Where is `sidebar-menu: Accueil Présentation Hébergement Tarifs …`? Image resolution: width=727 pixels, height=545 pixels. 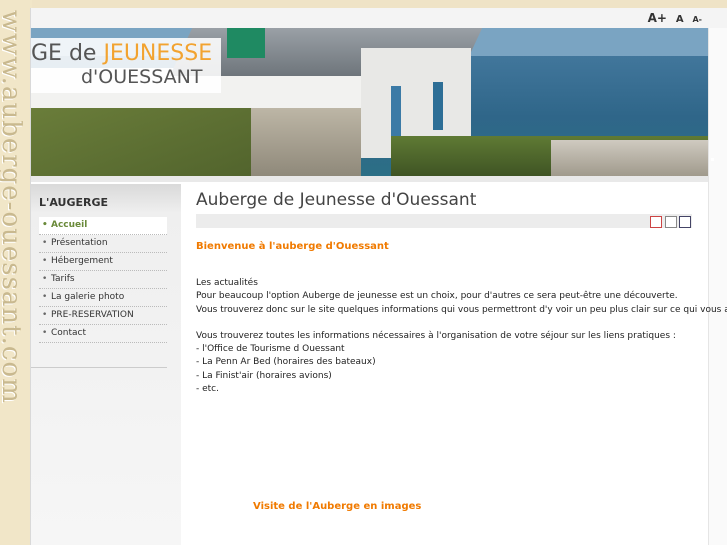
sidebar-menu: Accueil Présentation Hébergement Tarifs … is located at coordinates (103, 280).